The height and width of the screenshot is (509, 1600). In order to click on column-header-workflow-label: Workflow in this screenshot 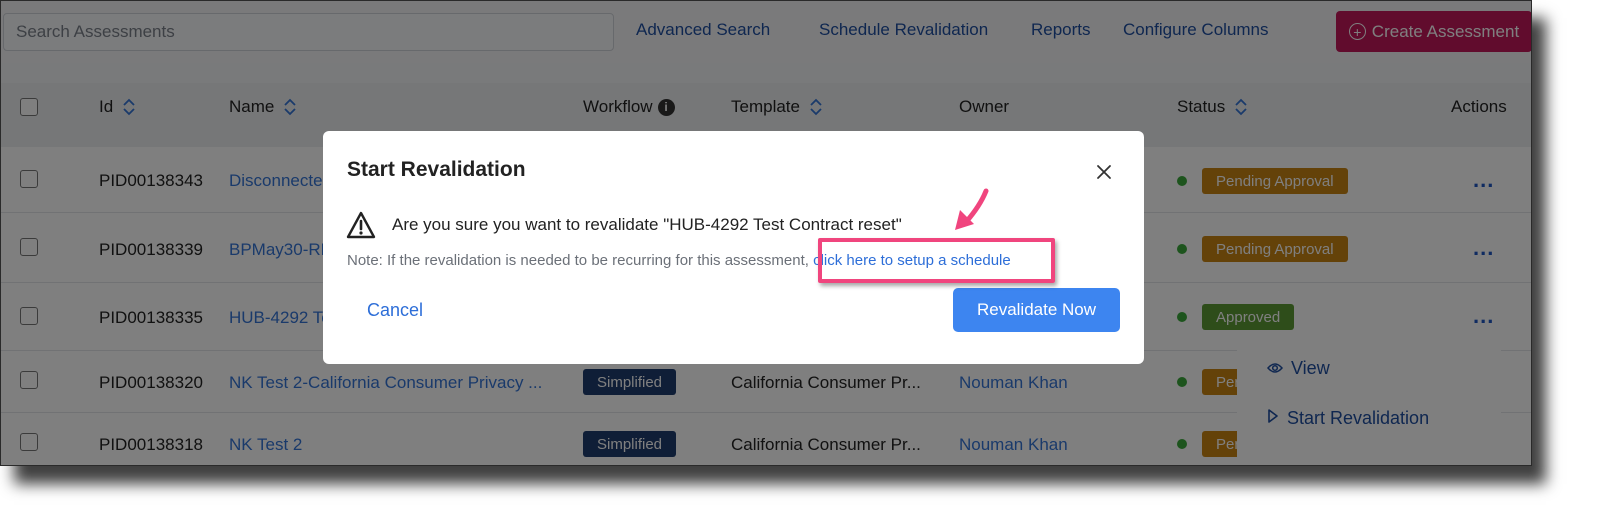, I will do `click(618, 106)`.